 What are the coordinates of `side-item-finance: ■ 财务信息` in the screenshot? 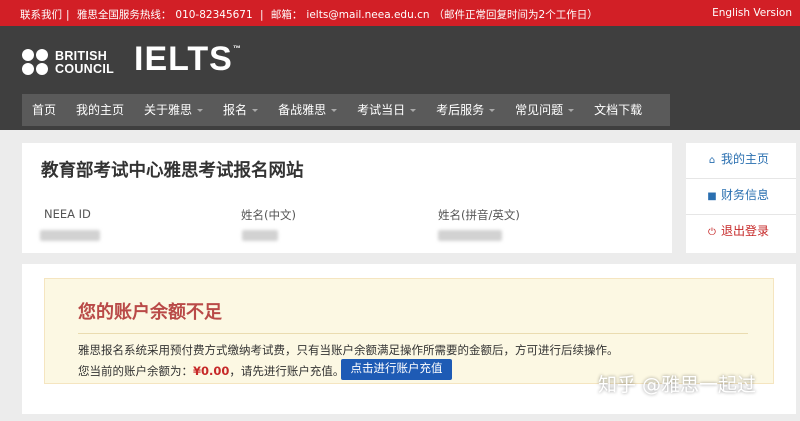 It's located at (741, 197).